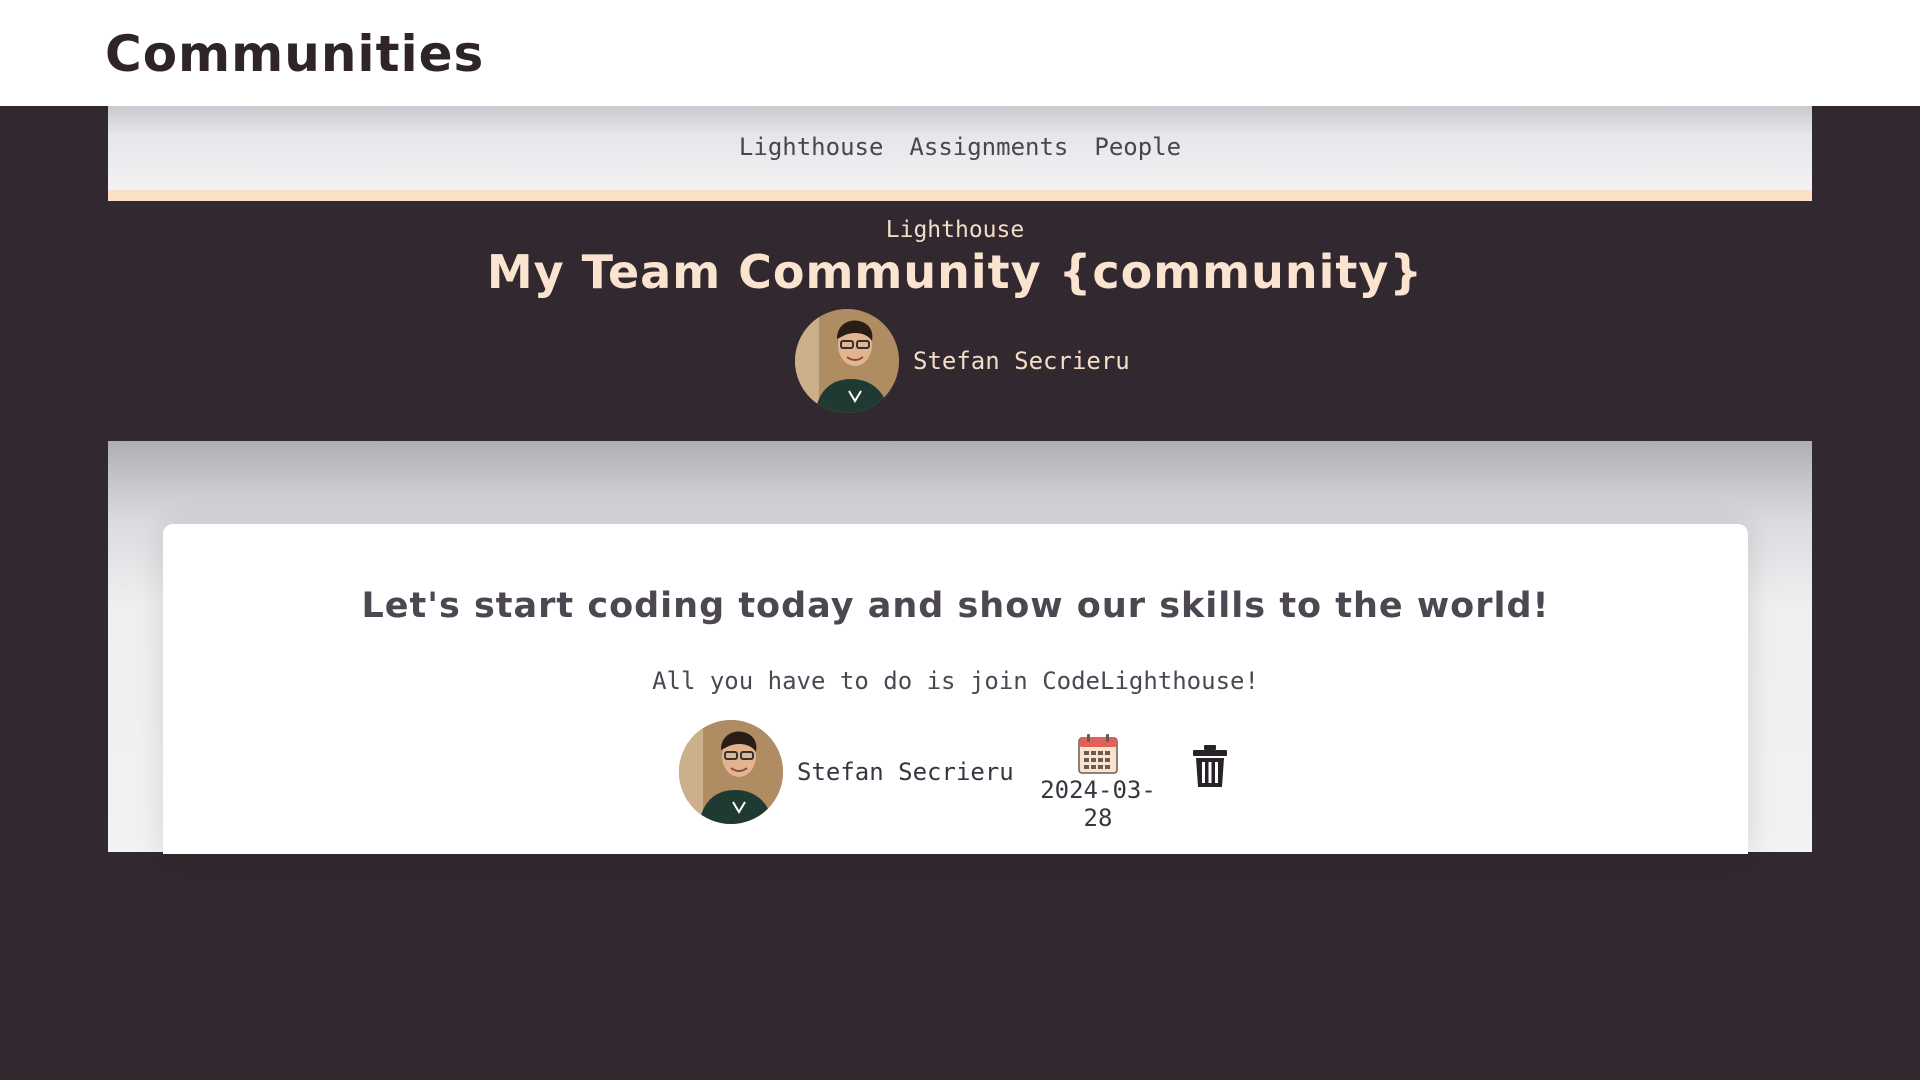 The height and width of the screenshot is (1080, 1920). Describe the element at coordinates (905, 772) in the screenshot. I see `post-author-name: Stefan Secrieru` at that location.